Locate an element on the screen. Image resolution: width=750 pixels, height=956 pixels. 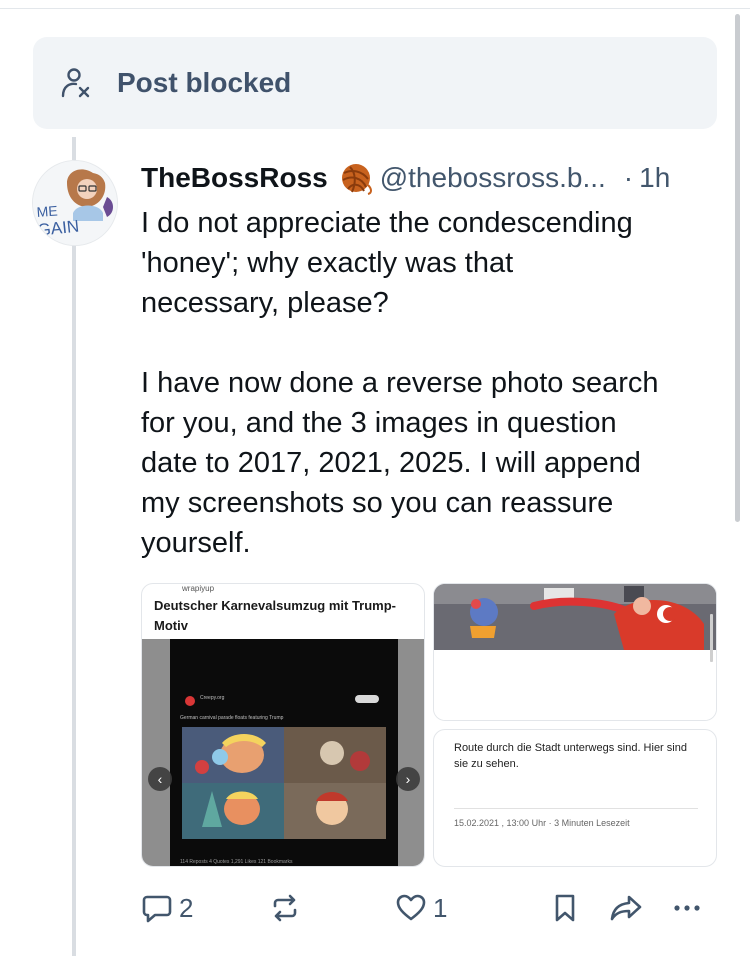
avatar: ME AGAIN is located at coordinates (75, 203).